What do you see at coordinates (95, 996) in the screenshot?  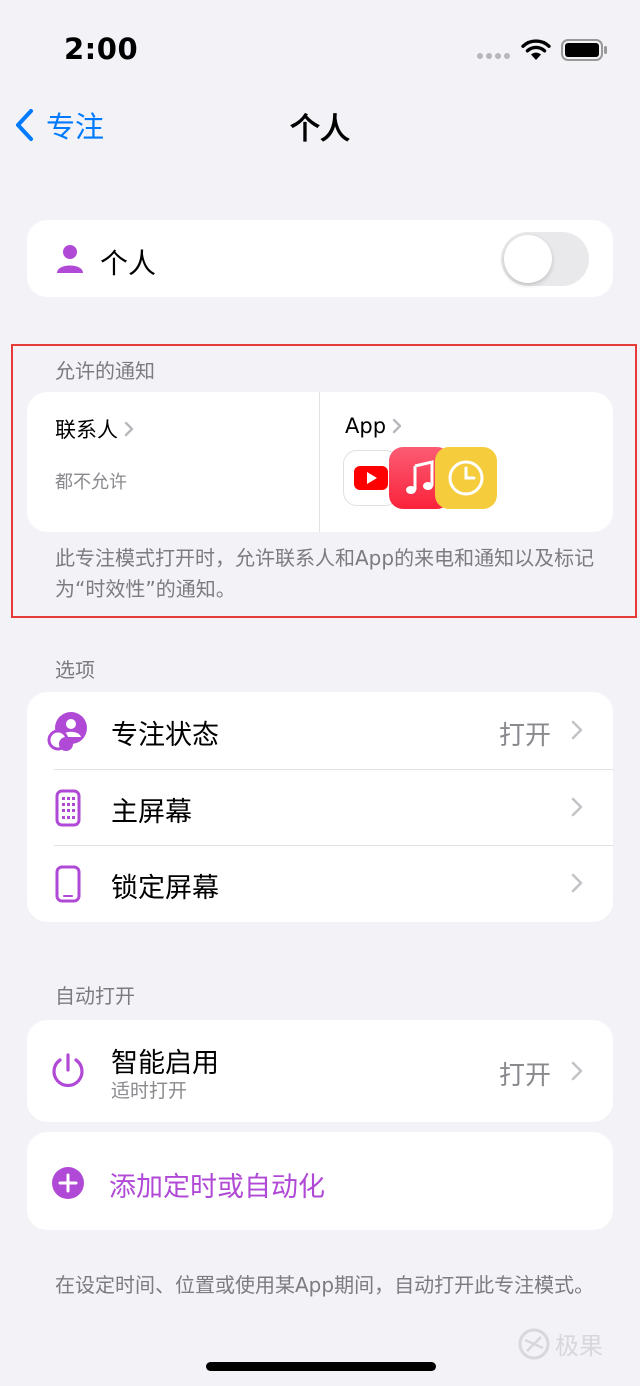 I see `auto-on-header: 自动打开` at bounding box center [95, 996].